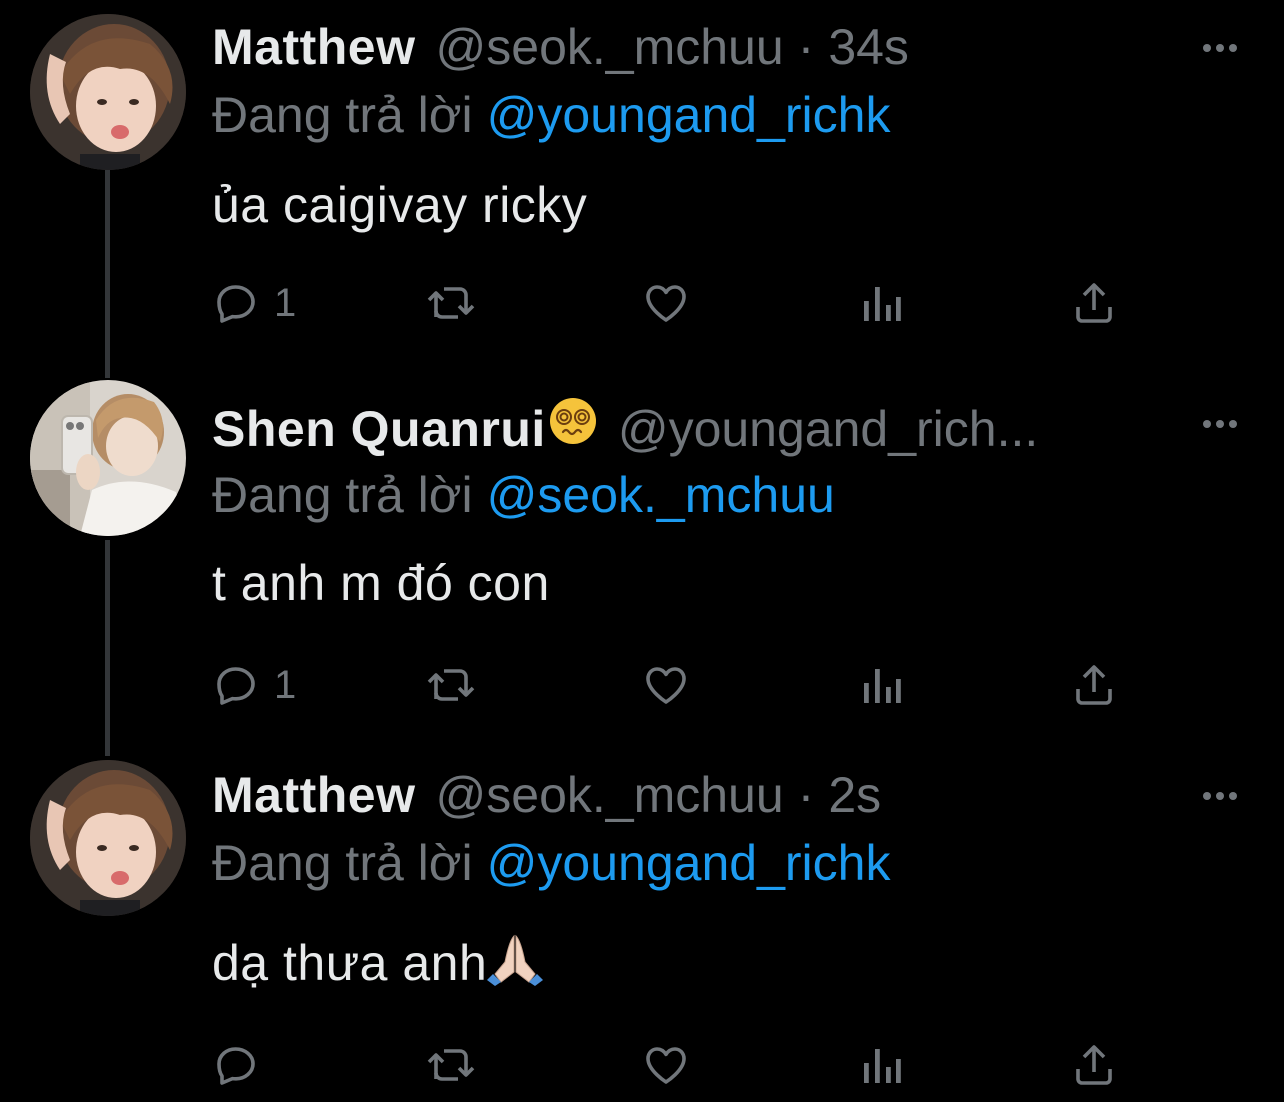 The height and width of the screenshot is (1102, 1284). What do you see at coordinates (572, 421) in the screenshot?
I see `dizzy-face-emoji` at bounding box center [572, 421].